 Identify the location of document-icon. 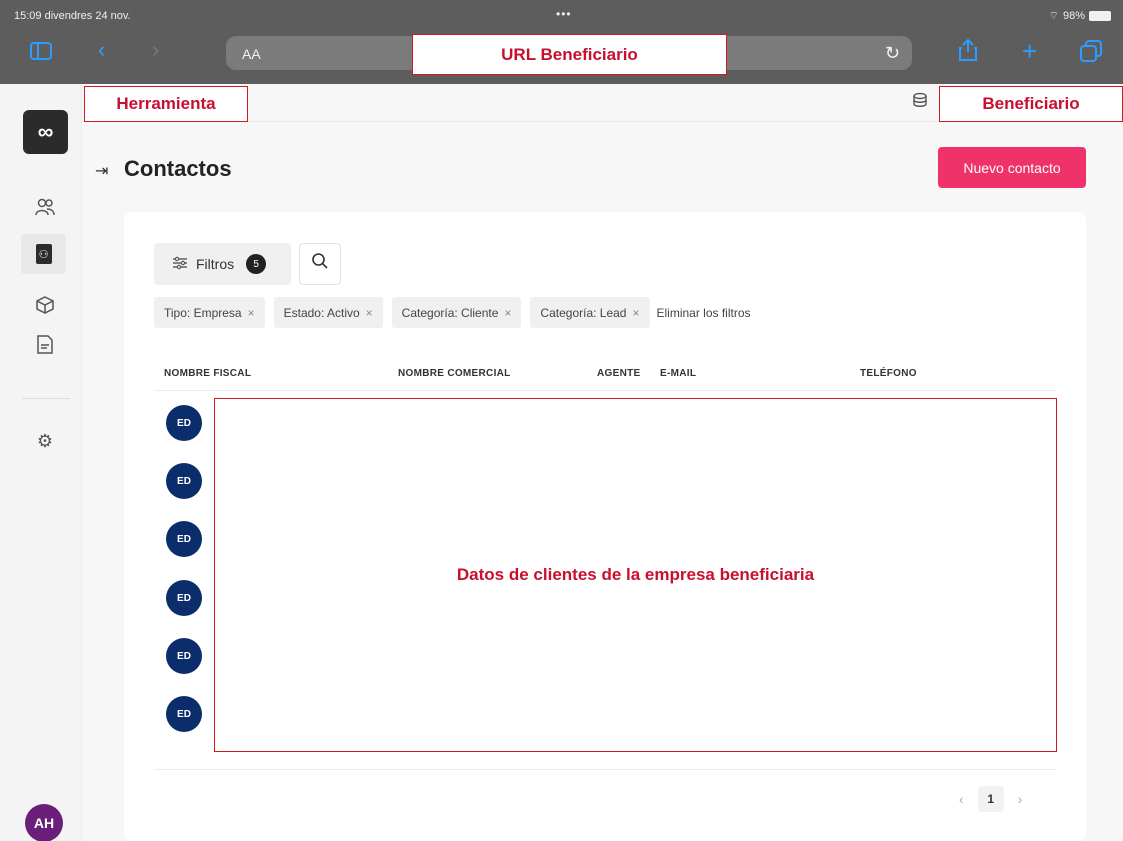
(45, 347).